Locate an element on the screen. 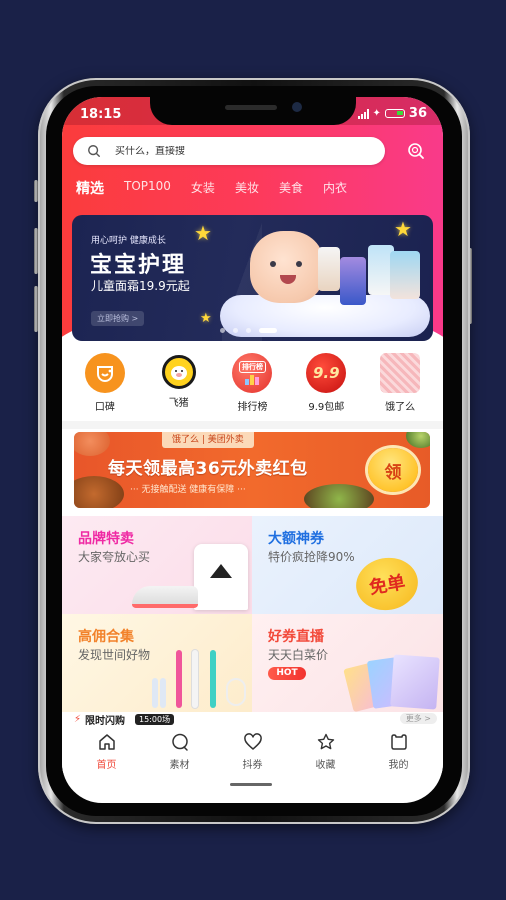 Image resolution: width=506 pixels, height=900 pixels. quick-icon-ranking: 排行榜 排行榜 is located at coordinates (252, 385).